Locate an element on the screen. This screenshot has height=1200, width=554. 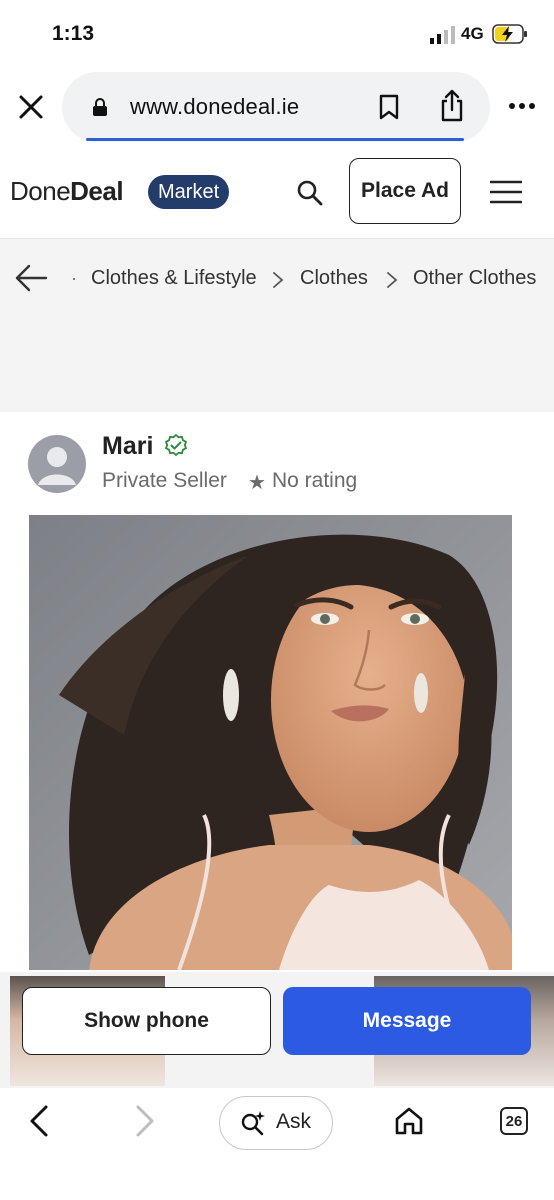
verified-badge-icon is located at coordinates (176, 445).